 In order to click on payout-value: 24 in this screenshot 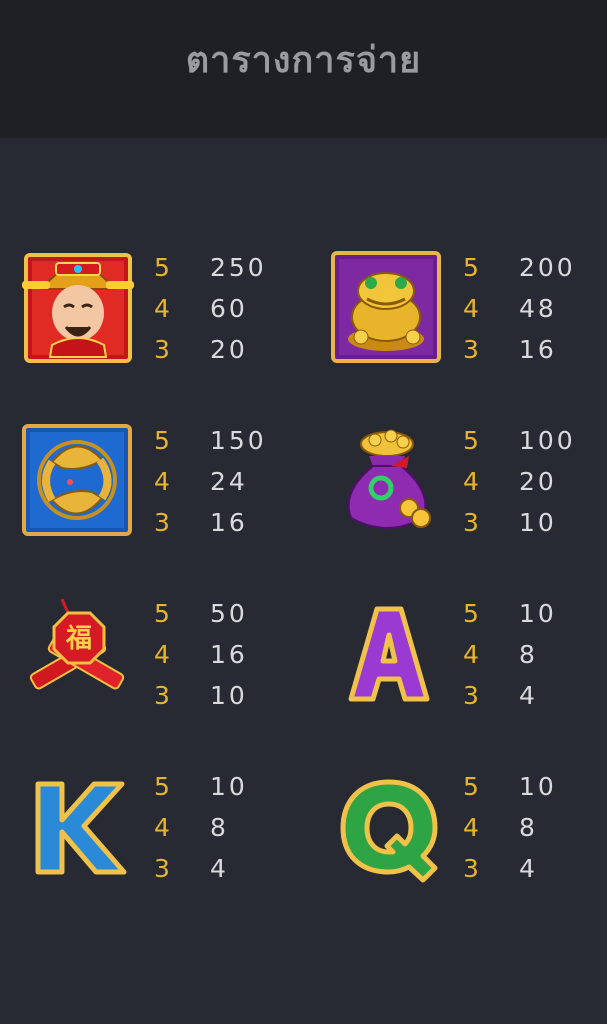, I will do `click(229, 481)`.